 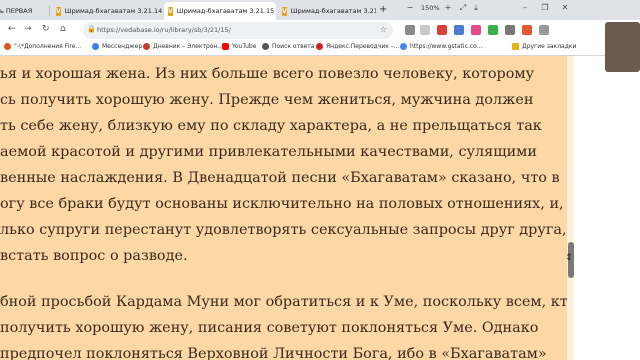 What do you see at coordinates (12, 29) in the screenshot?
I see `back-icon: ←` at bounding box center [12, 29].